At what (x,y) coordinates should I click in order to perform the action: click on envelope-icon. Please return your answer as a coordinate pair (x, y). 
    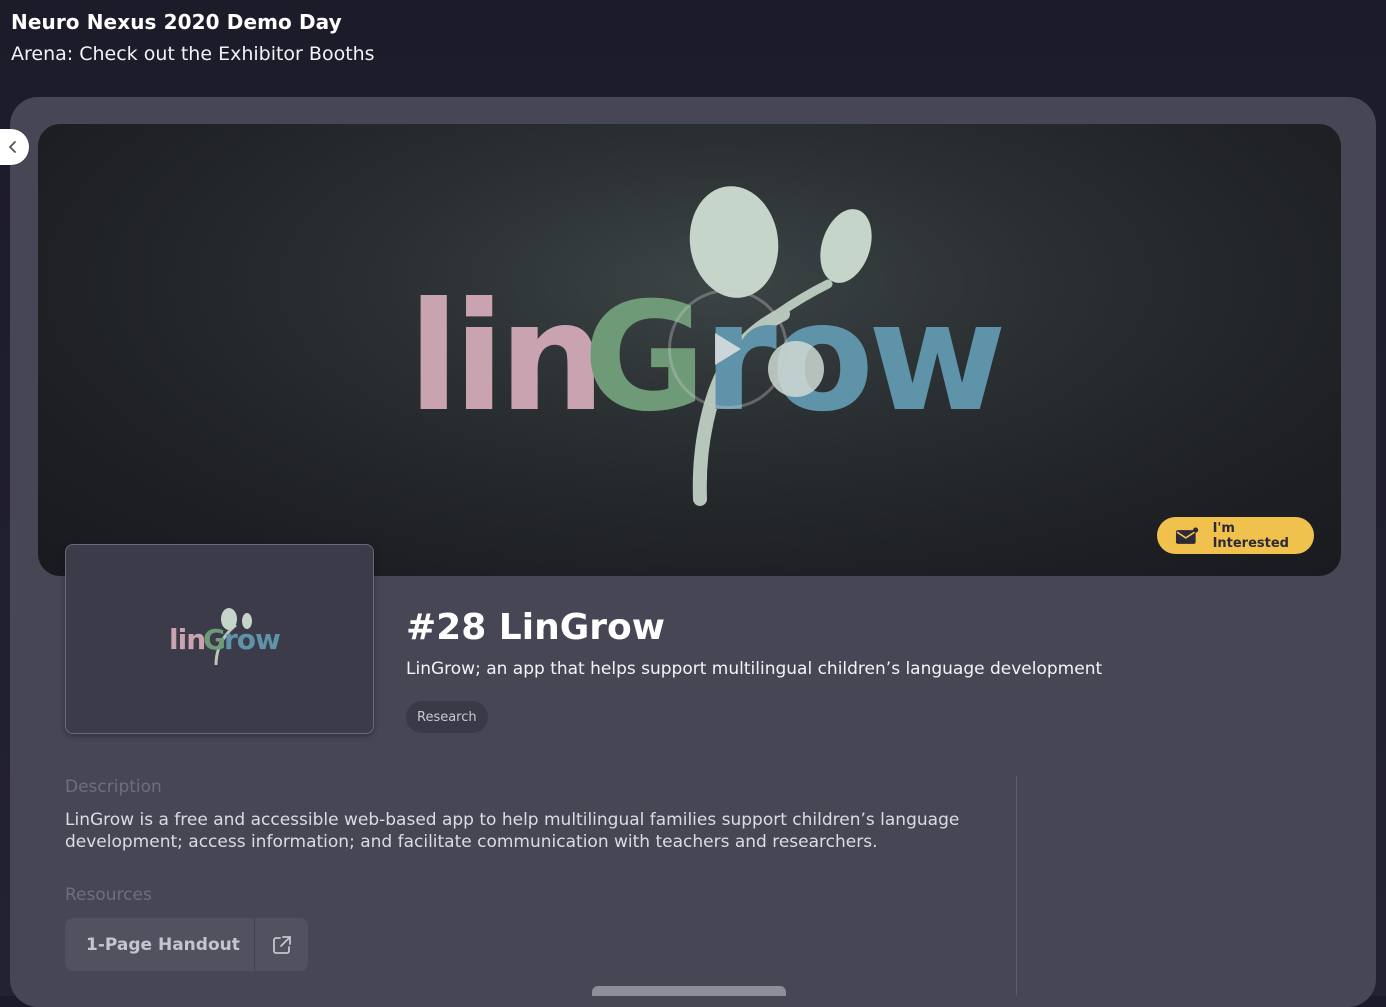
    Looking at the image, I should click on (1187, 535).